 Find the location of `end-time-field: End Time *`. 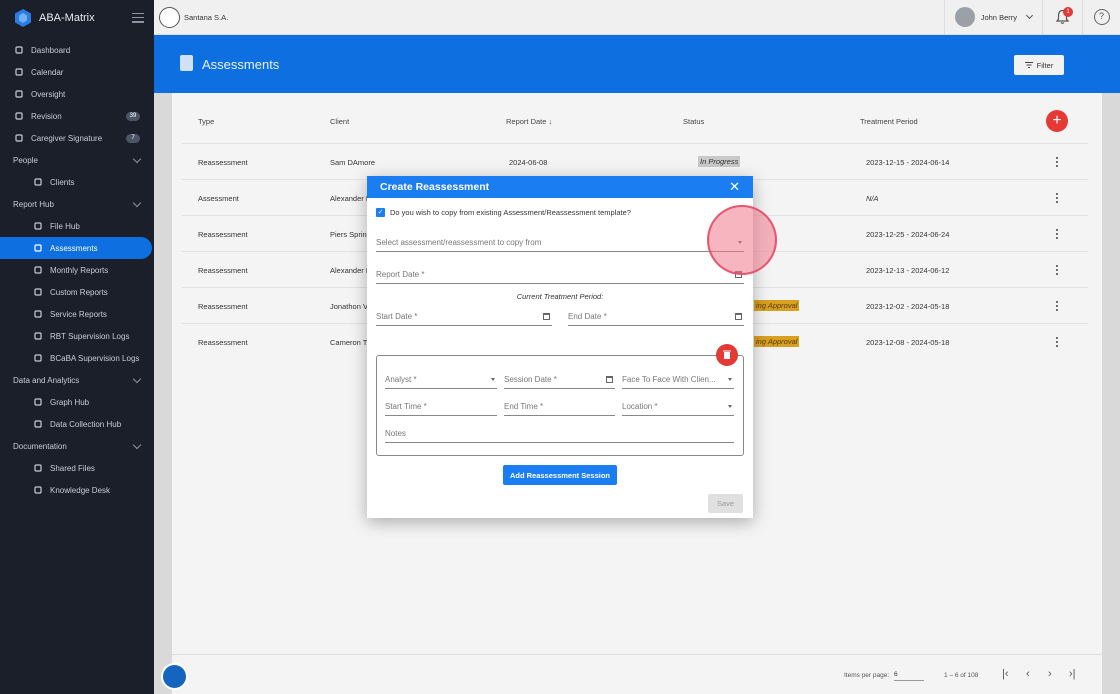

end-time-field: End Time * is located at coordinates (559, 409).